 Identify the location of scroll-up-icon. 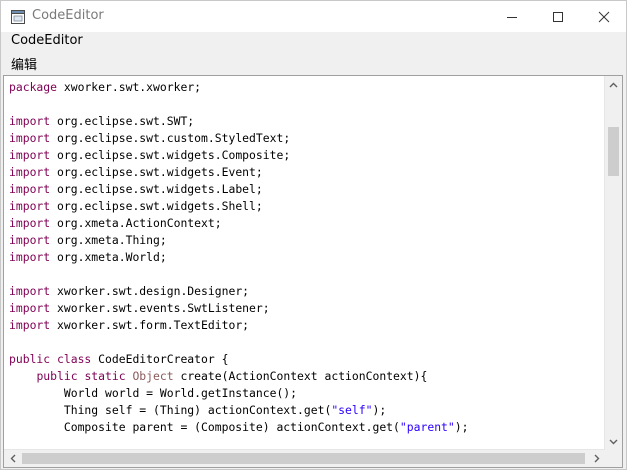
(613, 84).